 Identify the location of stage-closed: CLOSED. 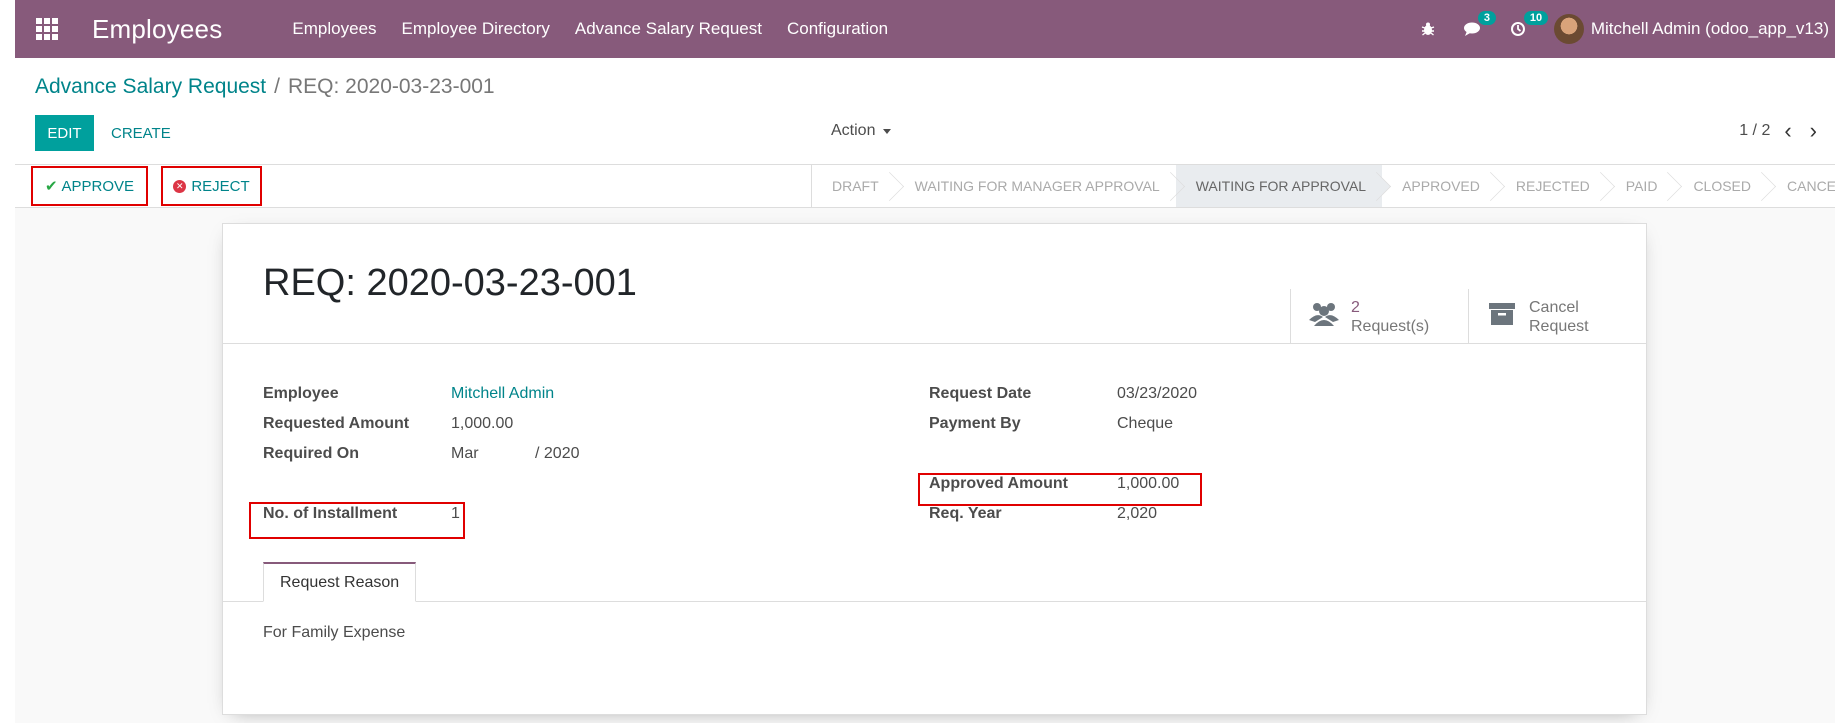
(1720, 186).